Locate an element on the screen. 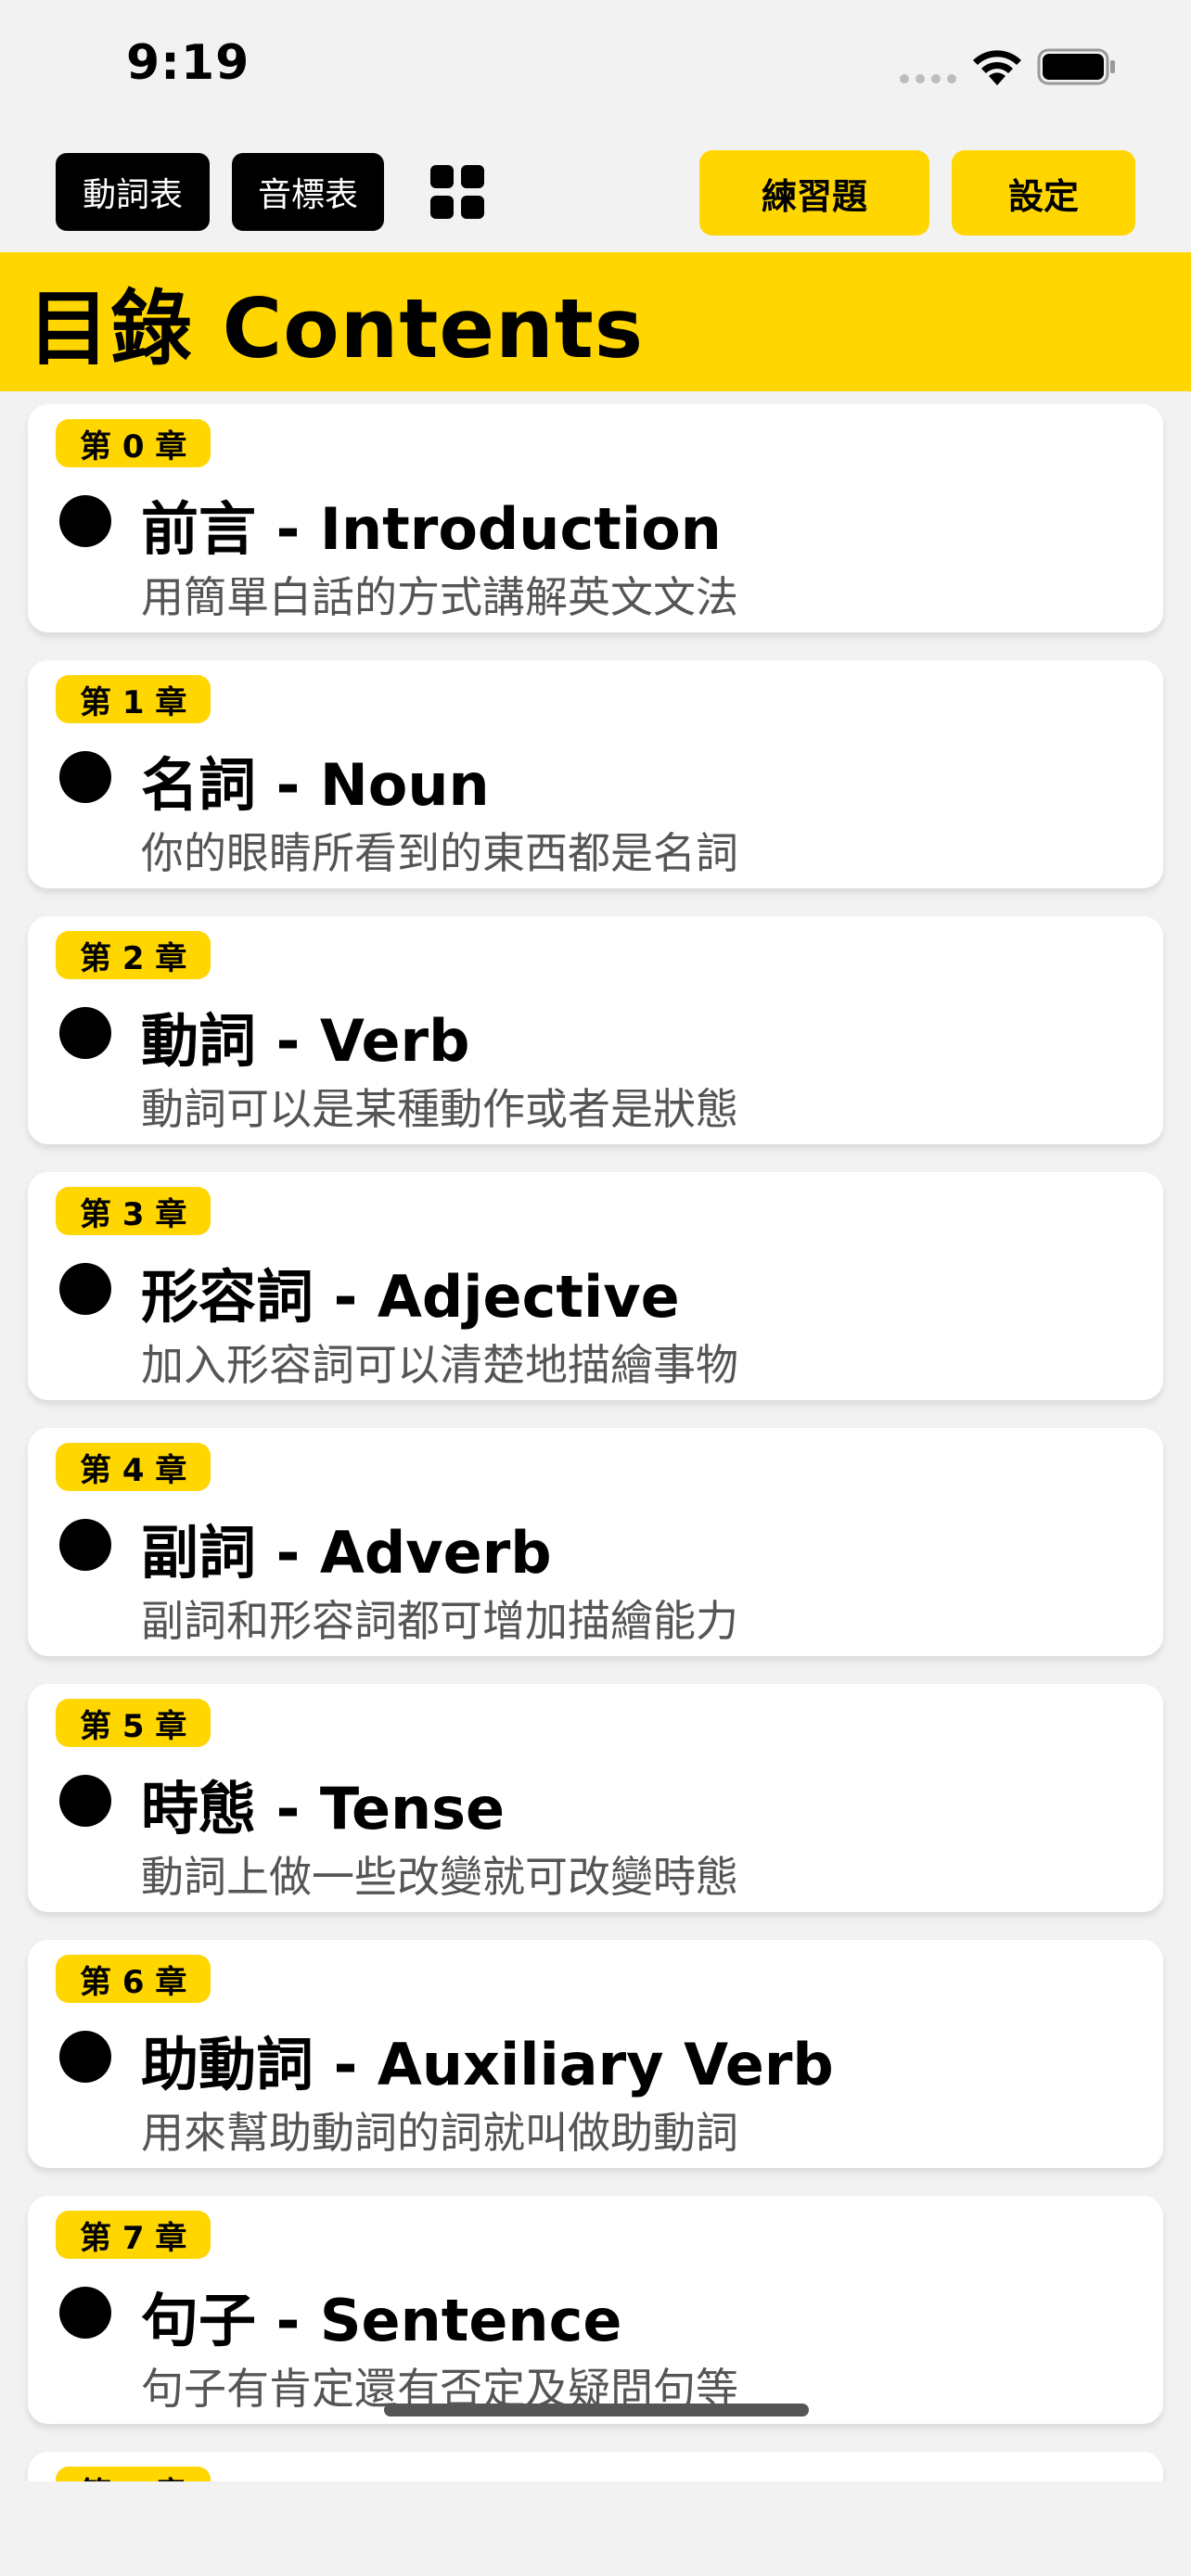 This screenshot has width=1191, height=2576. settings-button: 設定 is located at coordinates (1043, 193).